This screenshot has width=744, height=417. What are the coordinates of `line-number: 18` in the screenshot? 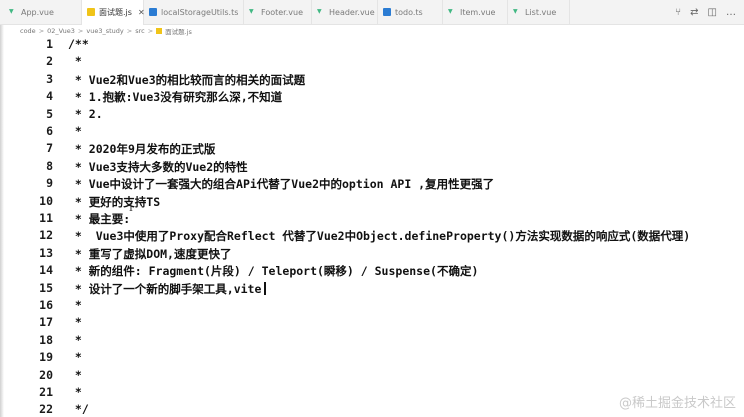 It's located at (46, 339).